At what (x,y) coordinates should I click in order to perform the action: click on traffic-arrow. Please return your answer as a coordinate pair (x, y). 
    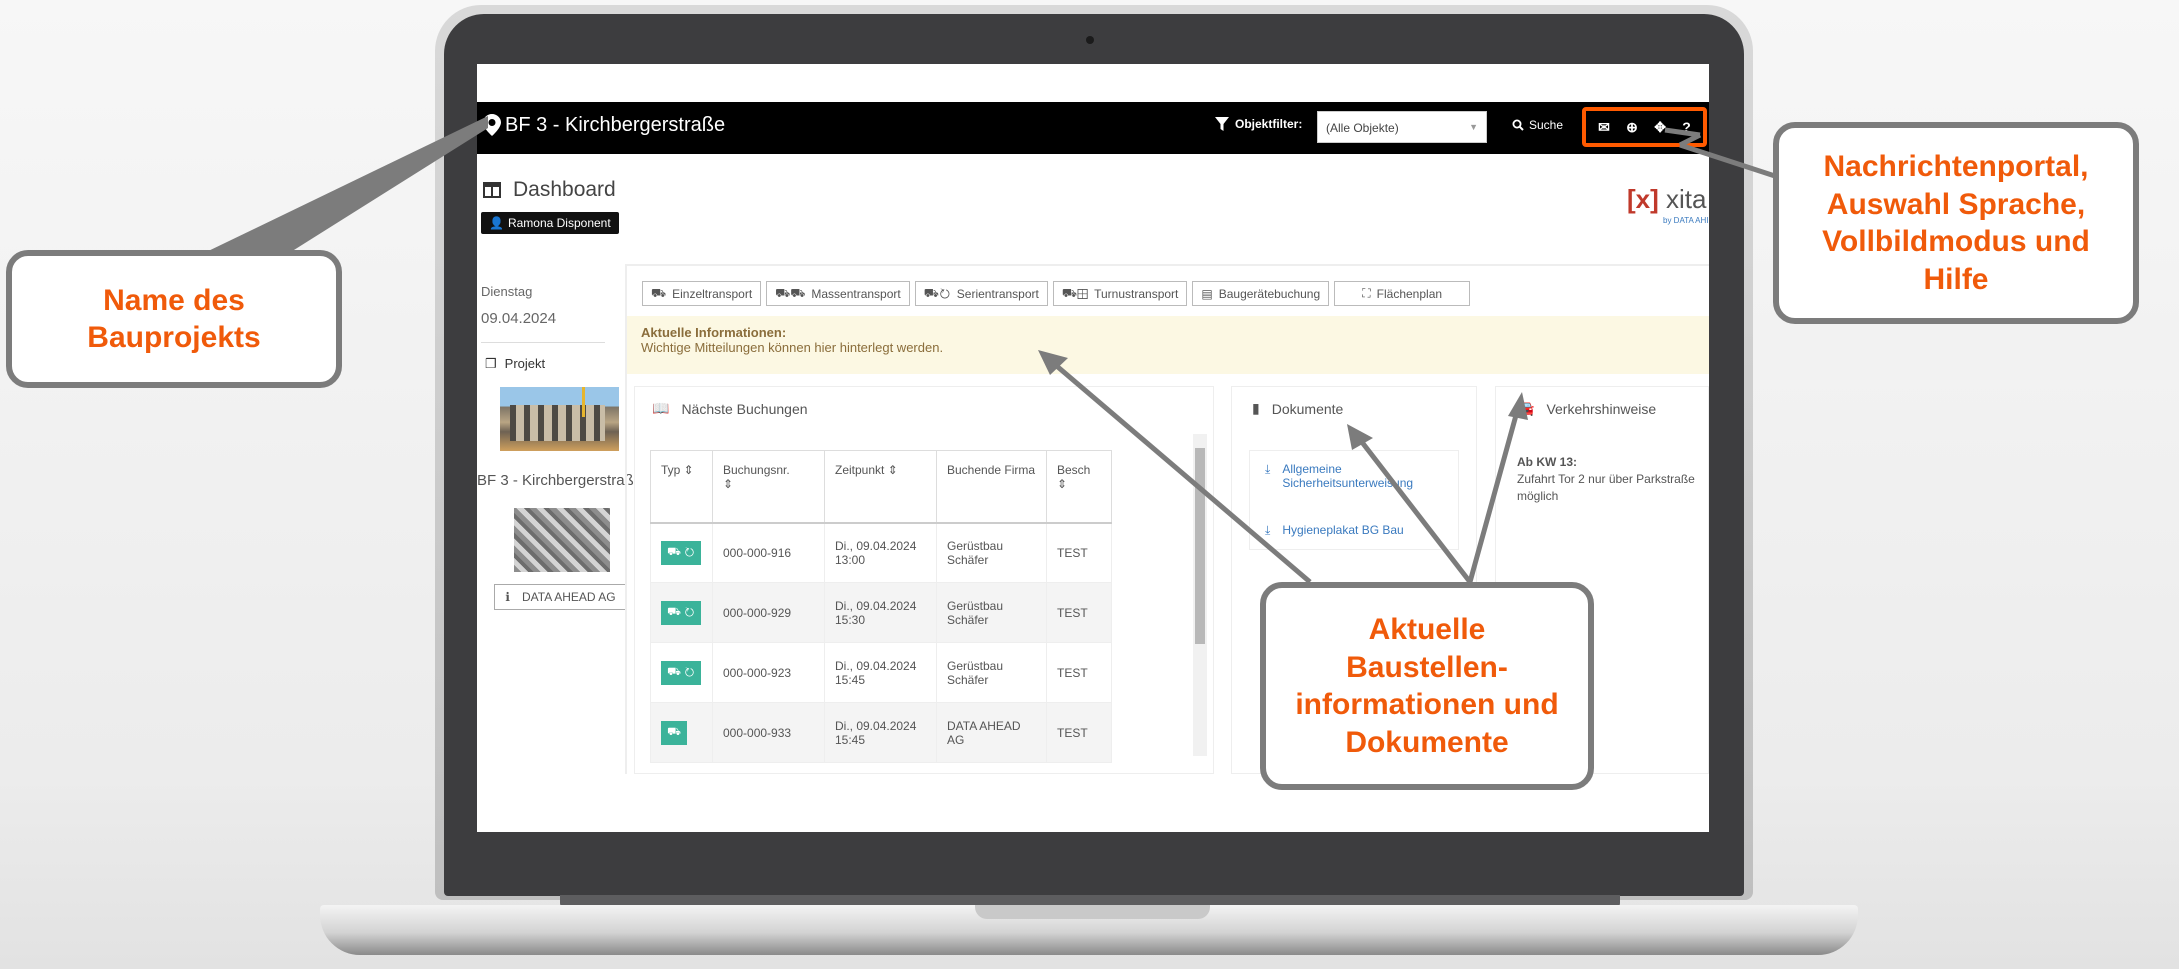
    Looking at the image, I should click on (1494, 495).